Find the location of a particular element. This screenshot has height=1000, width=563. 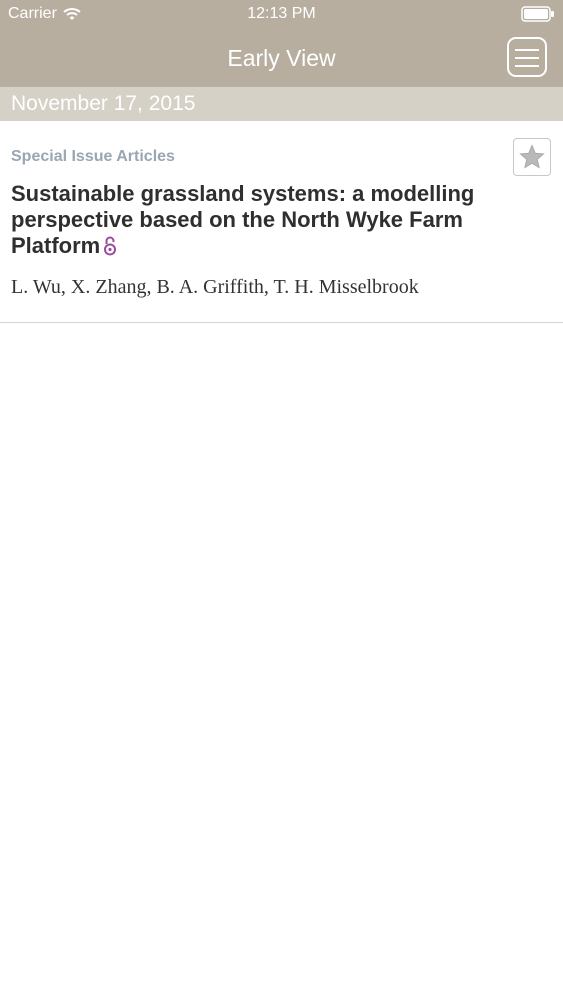

battery-icon is located at coordinates (538, 14).